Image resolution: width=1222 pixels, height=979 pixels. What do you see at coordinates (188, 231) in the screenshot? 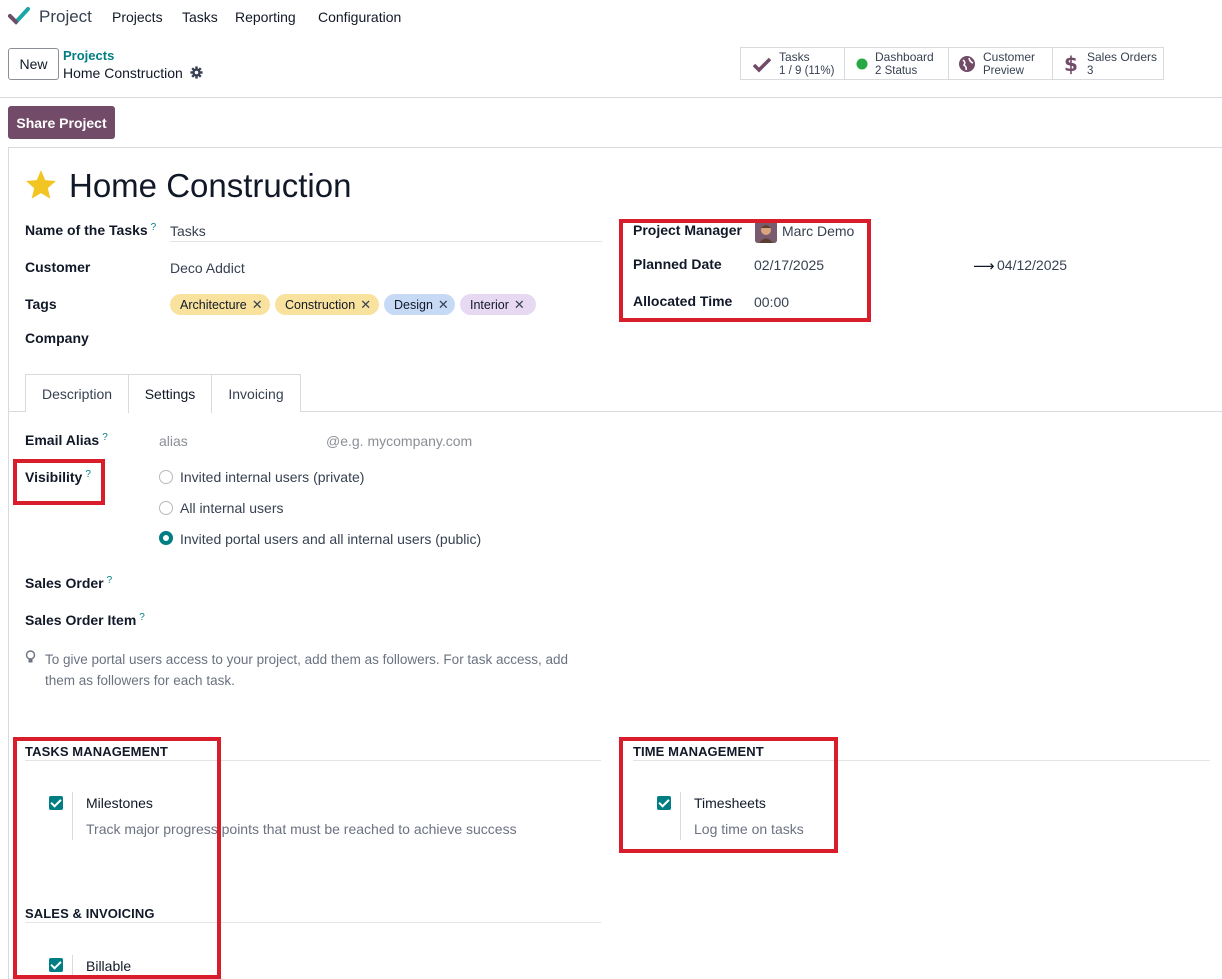
I see `name-of-tasks-input: Tasks` at bounding box center [188, 231].